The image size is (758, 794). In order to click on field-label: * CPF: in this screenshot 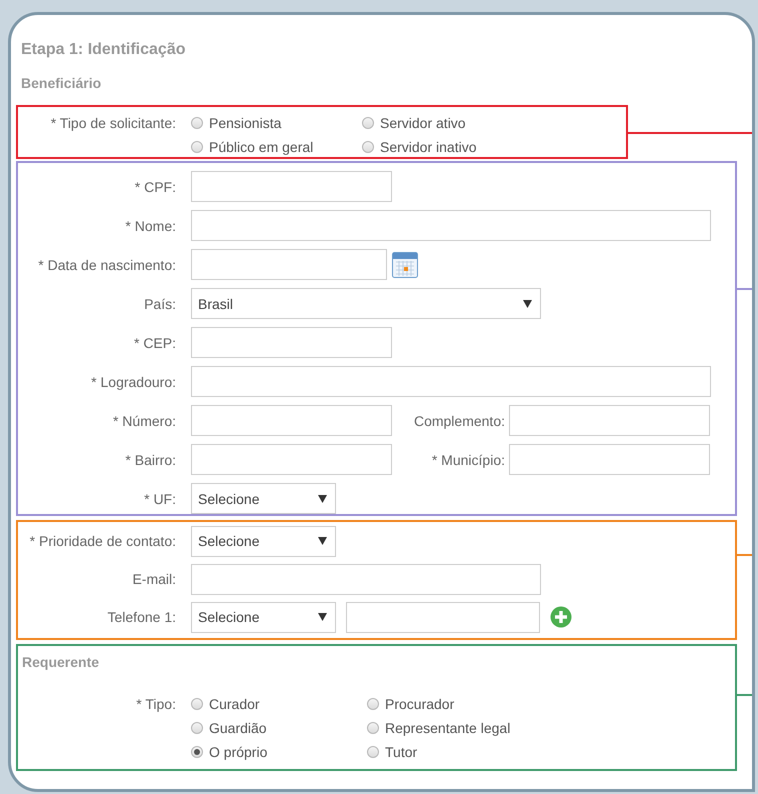, I will do `click(155, 186)`.